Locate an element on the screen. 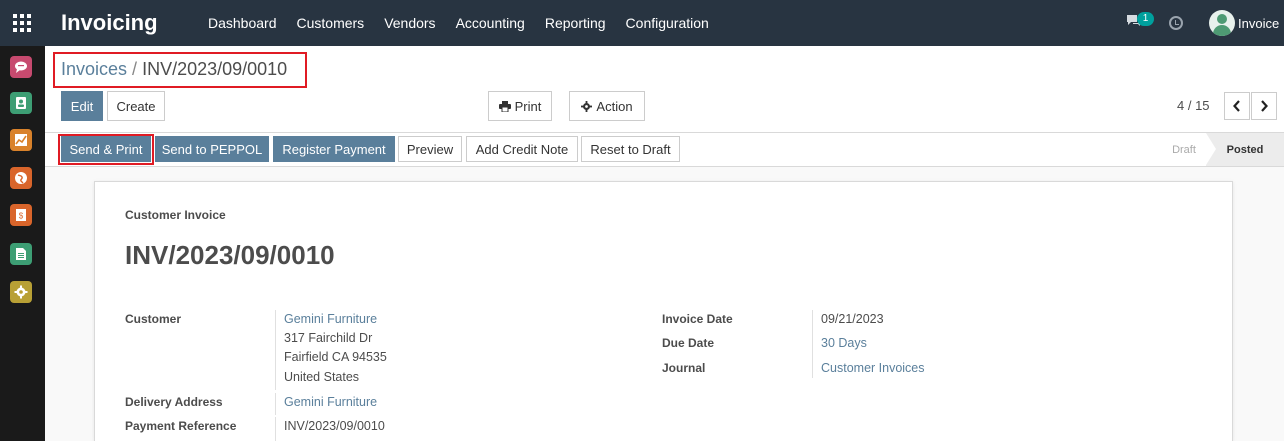 The width and height of the screenshot is (1284, 441). register-payment-button: Register Payment is located at coordinates (334, 149).